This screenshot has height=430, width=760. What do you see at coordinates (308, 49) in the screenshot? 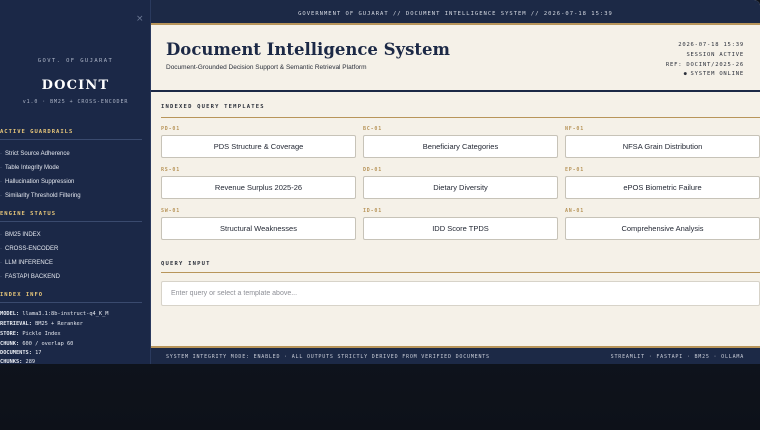
I see `page-title: Document Intelligence System` at bounding box center [308, 49].